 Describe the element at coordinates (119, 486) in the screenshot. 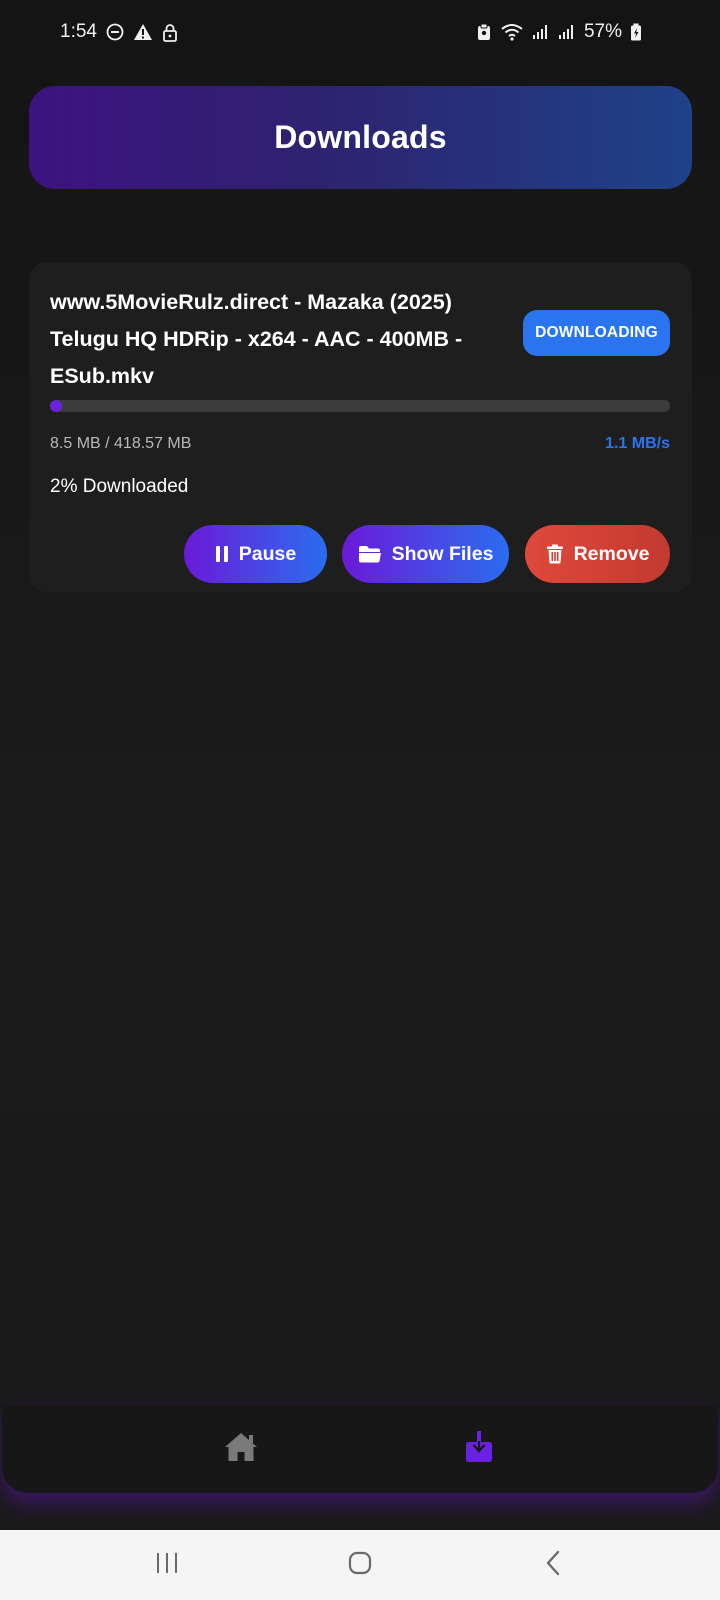

I see `percent-text: 2% Downloaded` at that location.